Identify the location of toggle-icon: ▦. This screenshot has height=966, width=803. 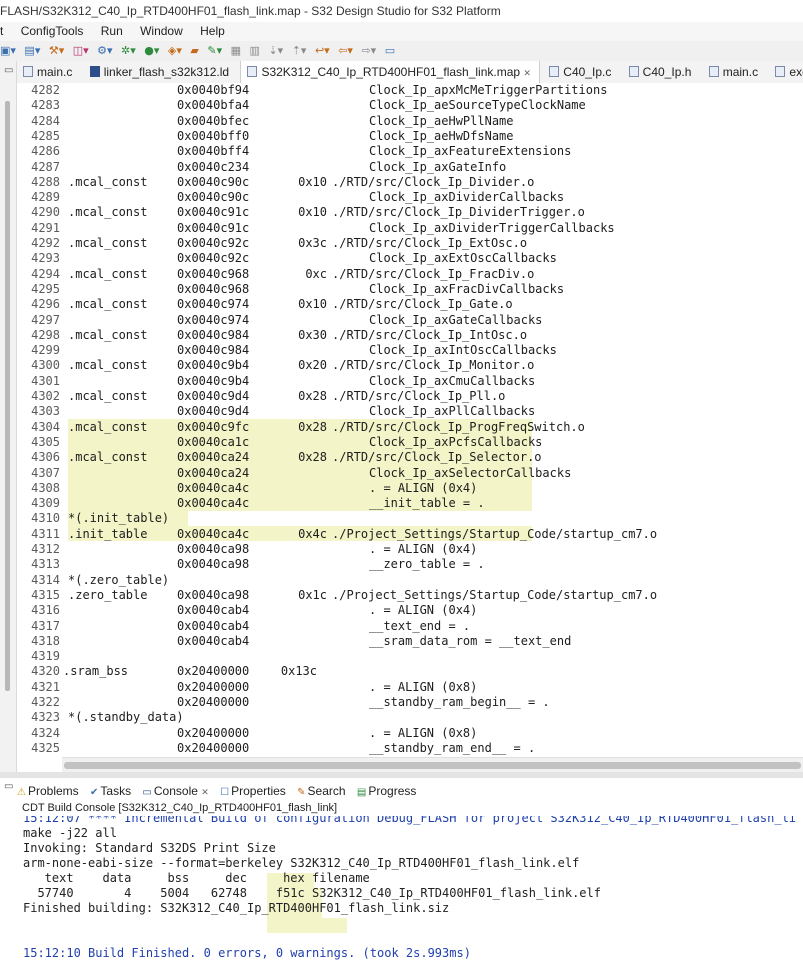
(236, 51).